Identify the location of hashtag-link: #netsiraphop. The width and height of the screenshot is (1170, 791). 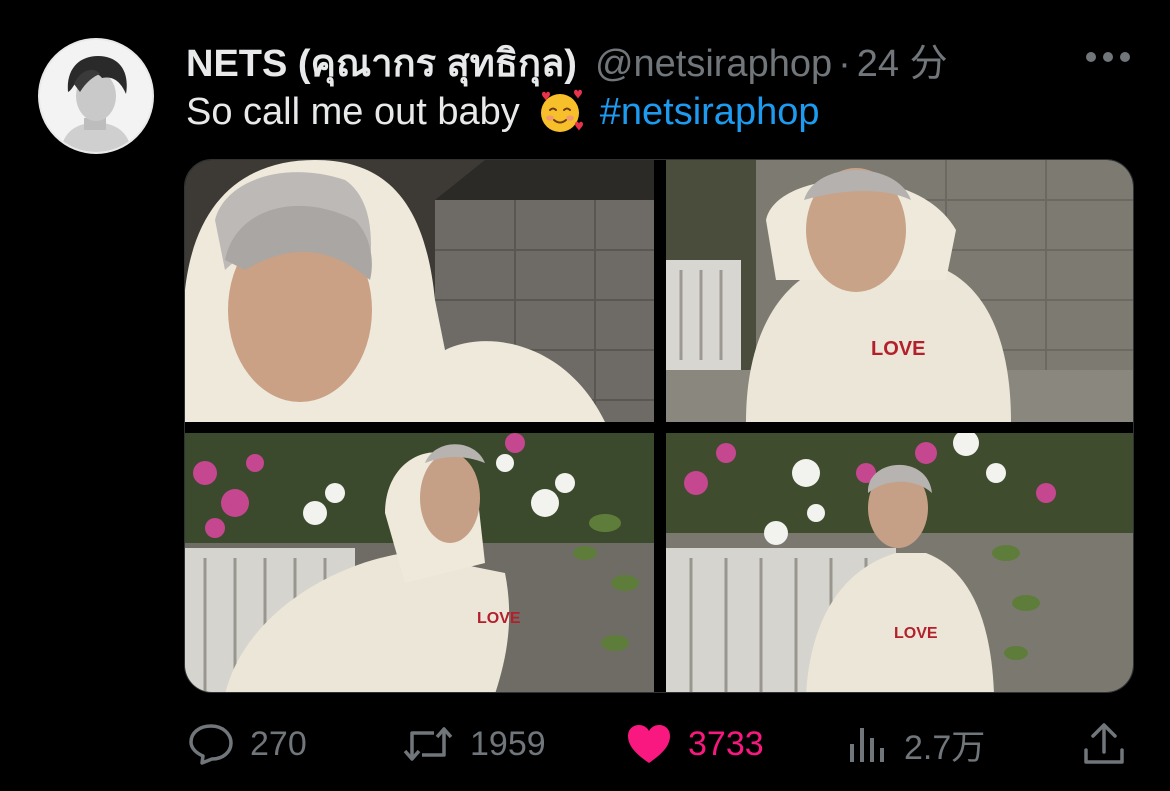
(710, 112).